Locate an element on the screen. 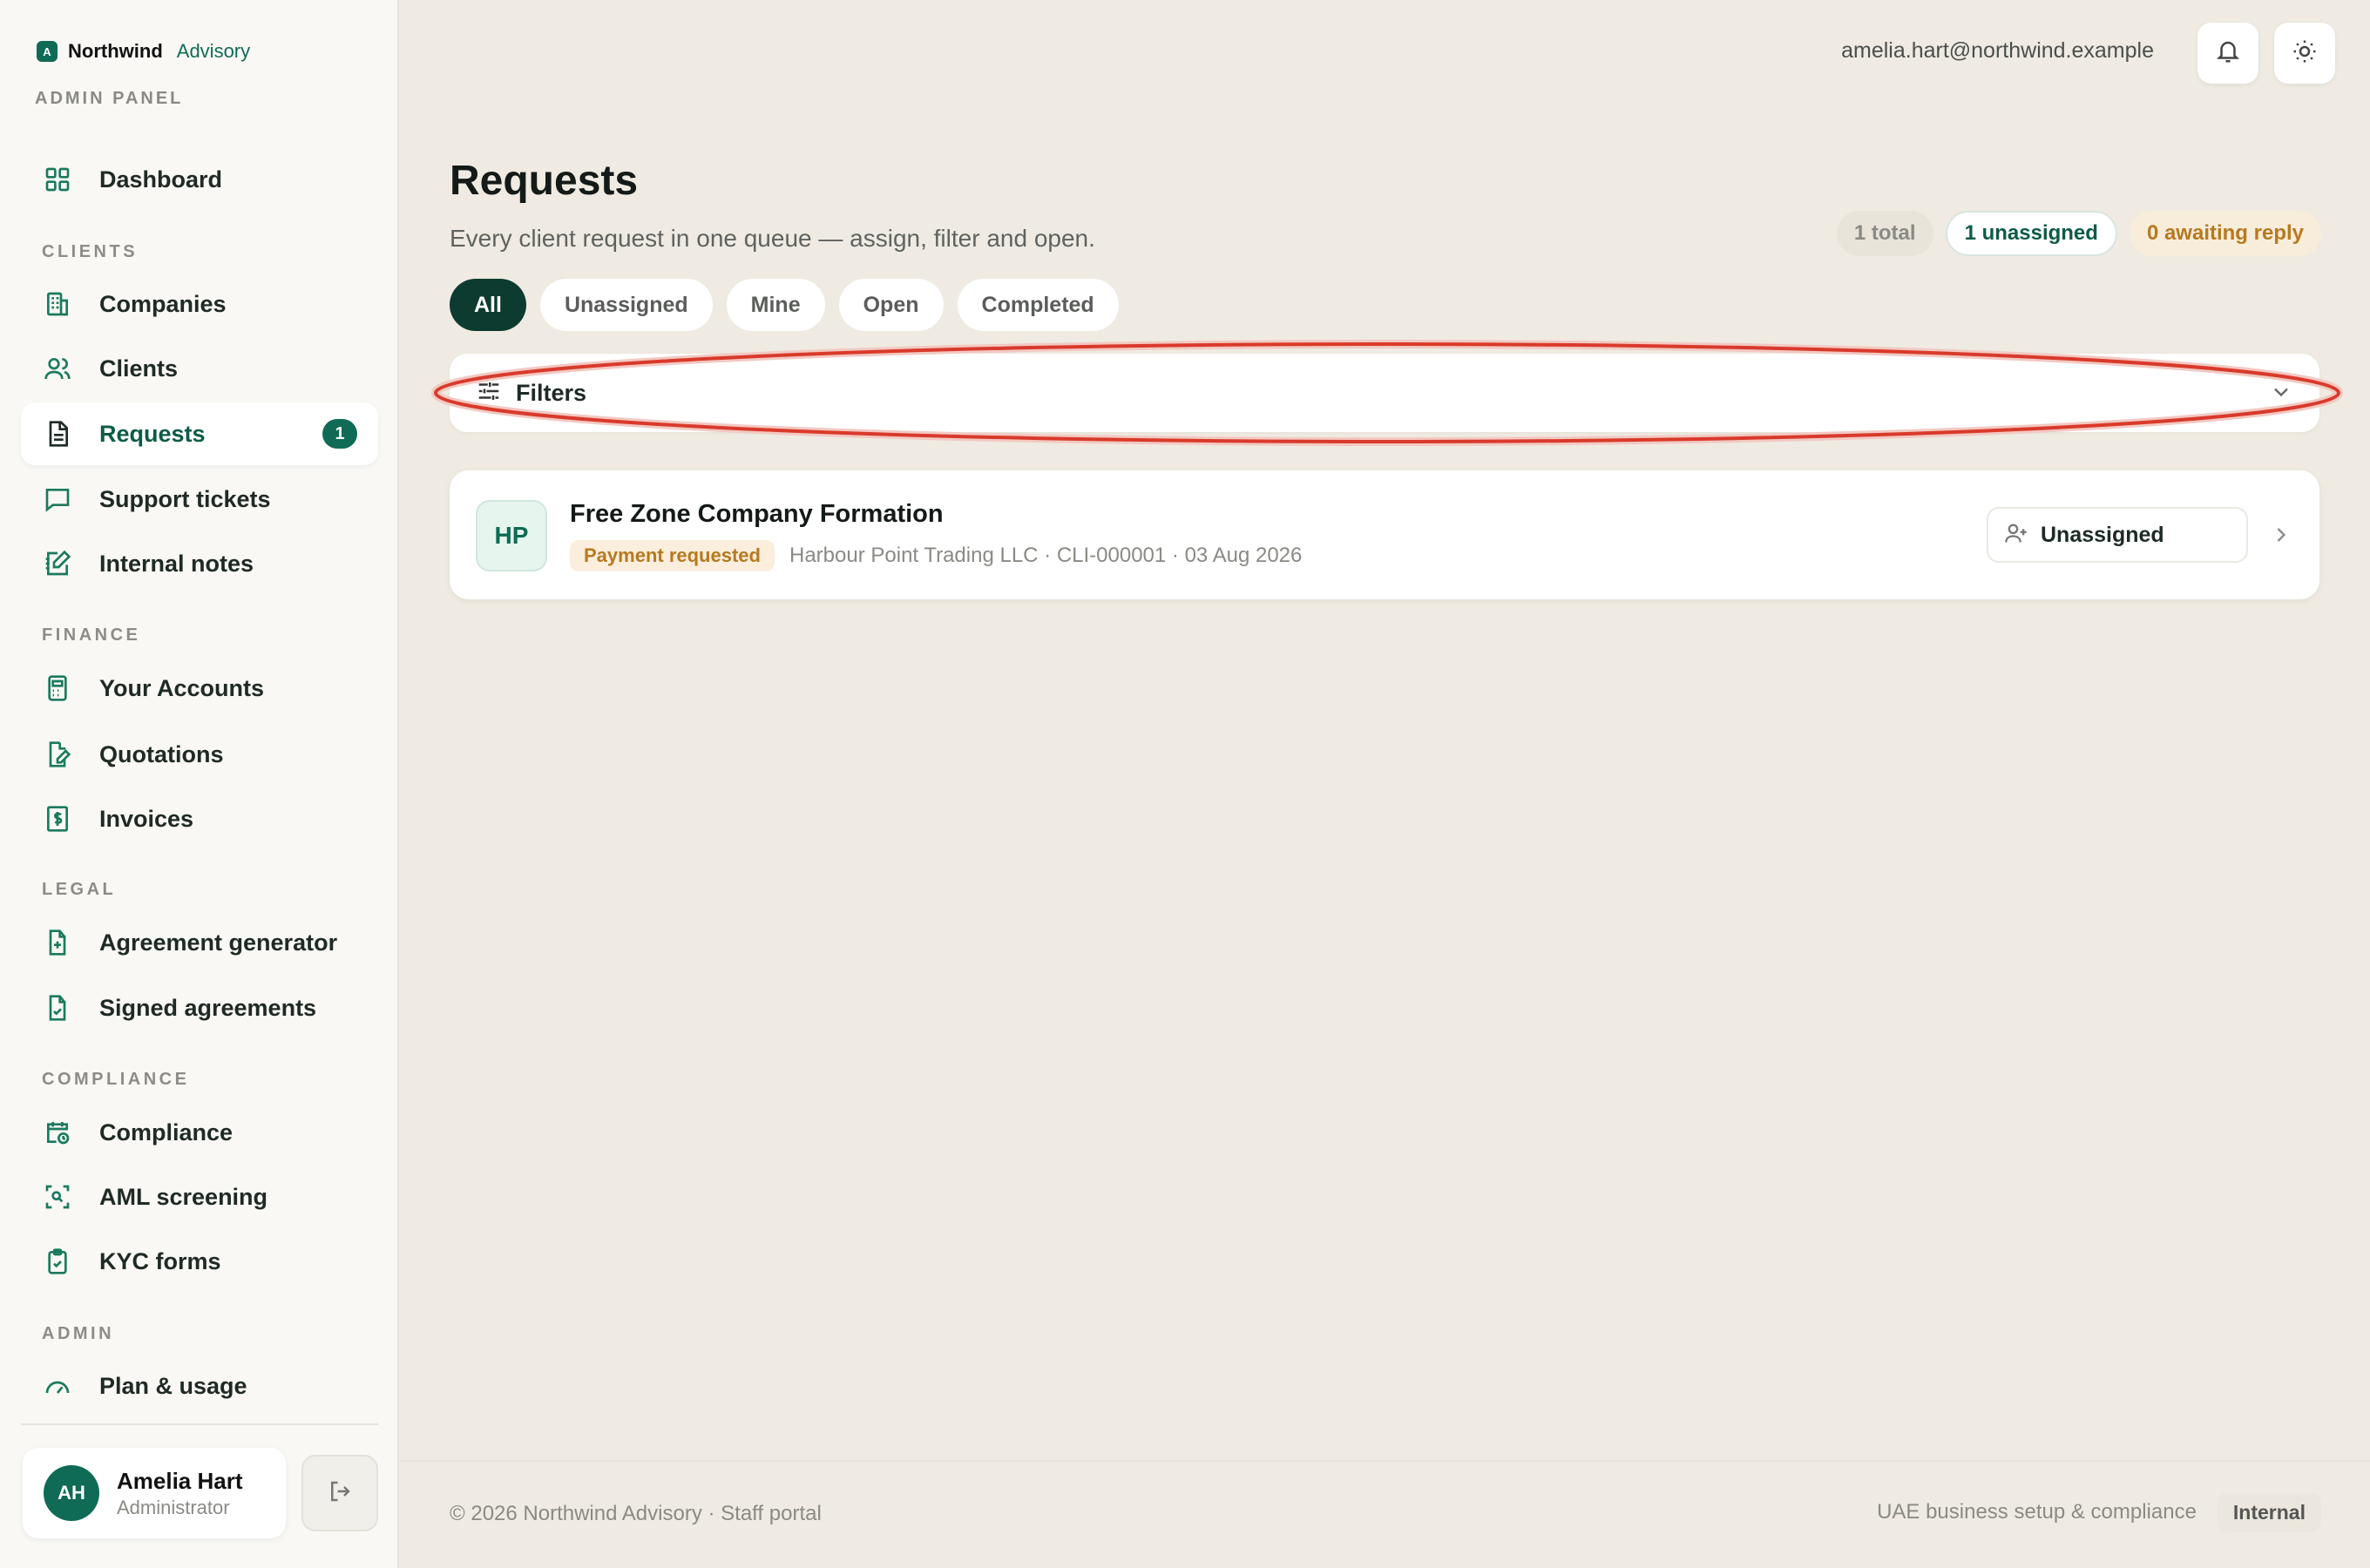 The height and width of the screenshot is (1568, 2370). sidebar-item-label: Dashboard is located at coordinates (161, 179).